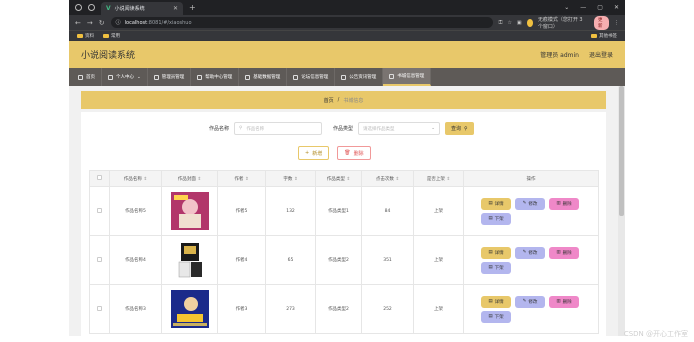  I want to click on takedown-icon: ▤, so click(490, 267).